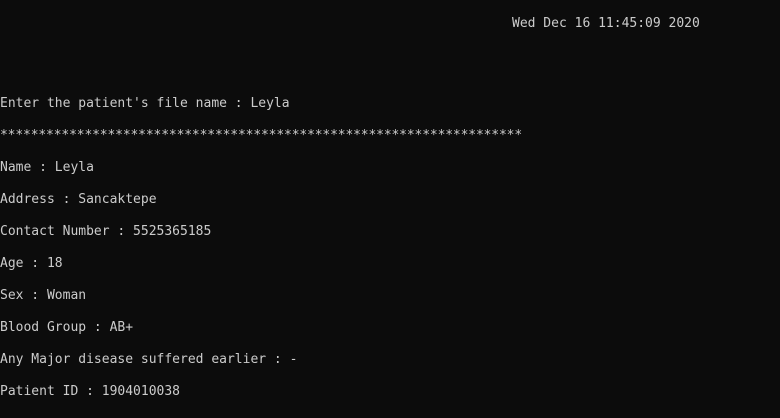 The image size is (780, 418). What do you see at coordinates (67, 327) in the screenshot?
I see `field-blood-group: Blood Group : AB+` at bounding box center [67, 327].